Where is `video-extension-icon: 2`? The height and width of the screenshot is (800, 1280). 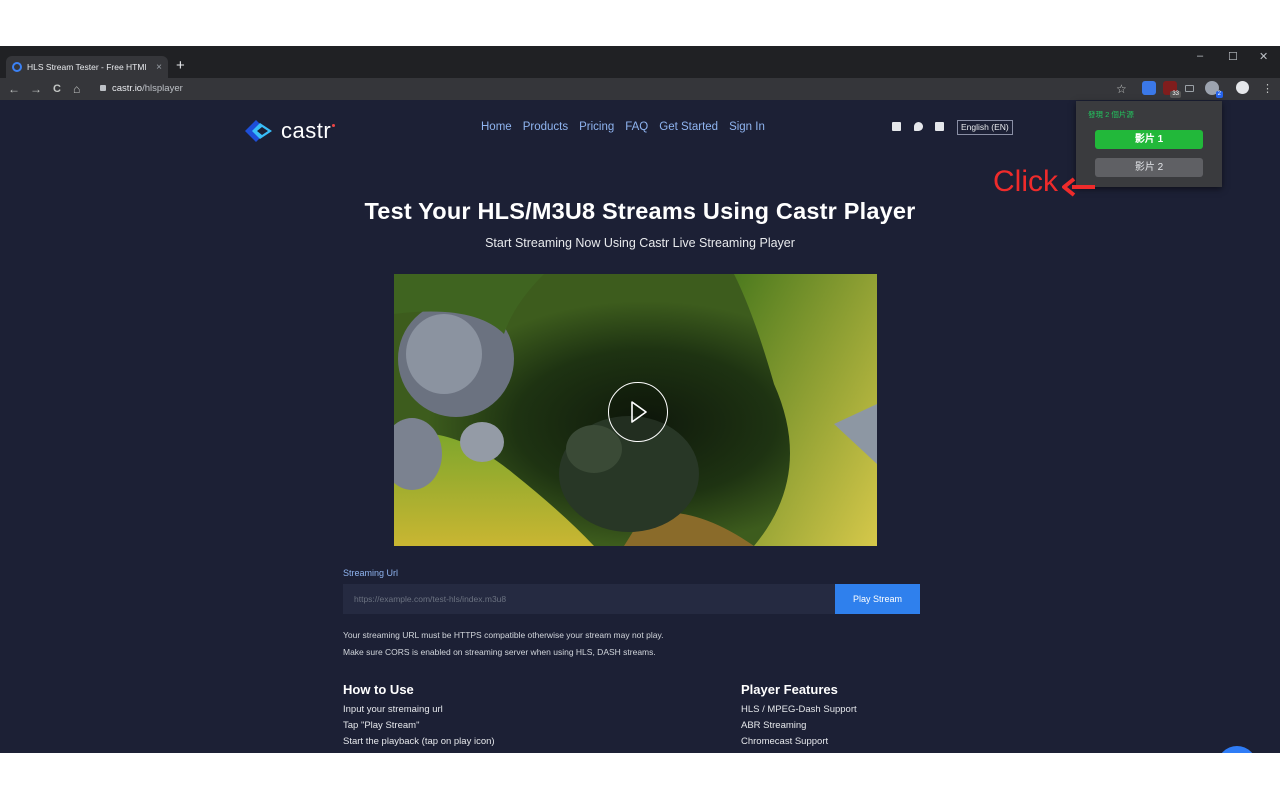
video-extension-icon: 2 is located at coordinates (1214, 89).